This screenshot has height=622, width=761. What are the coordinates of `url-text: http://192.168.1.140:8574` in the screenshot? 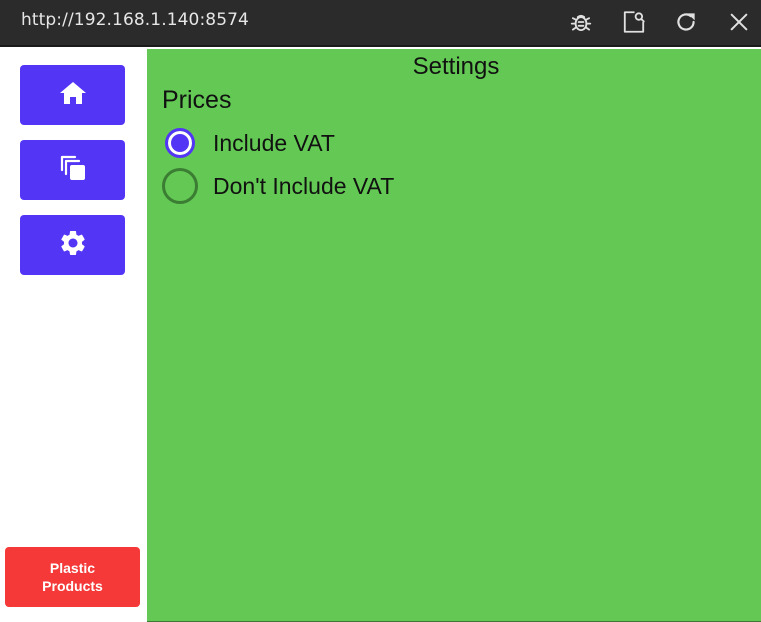 It's located at (135, 20).